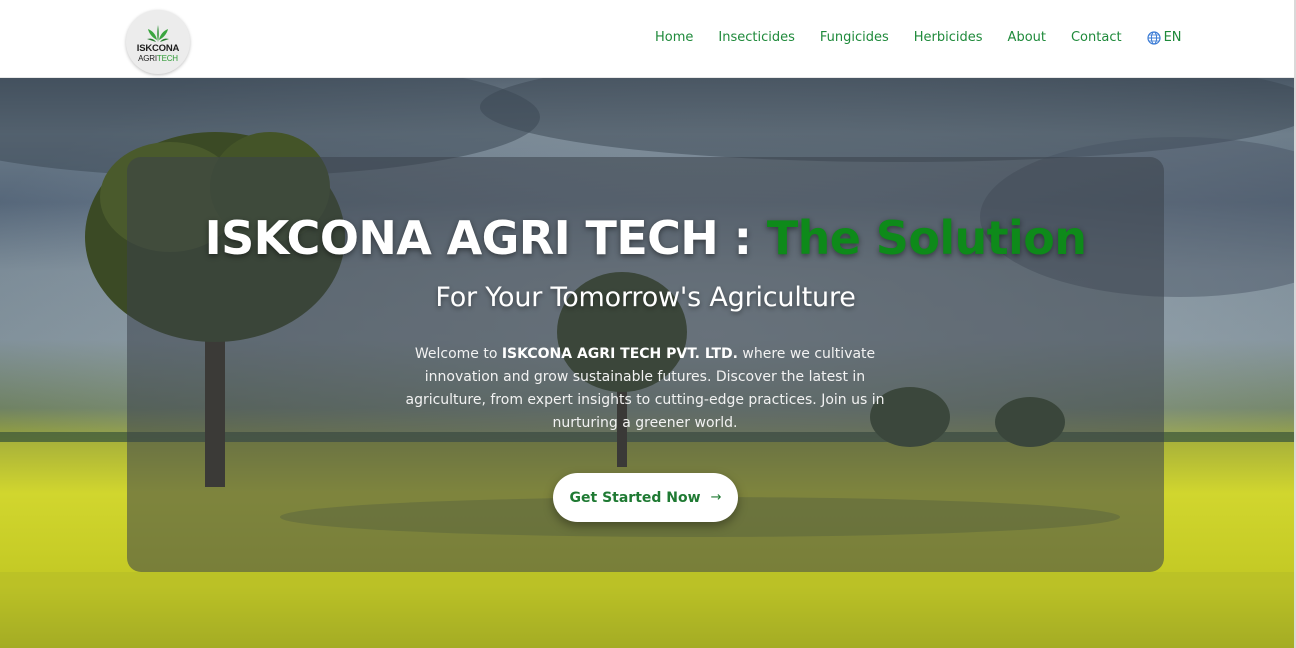  Describe the element at coordinates (645, 297) in the screenshot. I see `hero-subtitle: For Your Tomorrow's Agriculture` at that location.